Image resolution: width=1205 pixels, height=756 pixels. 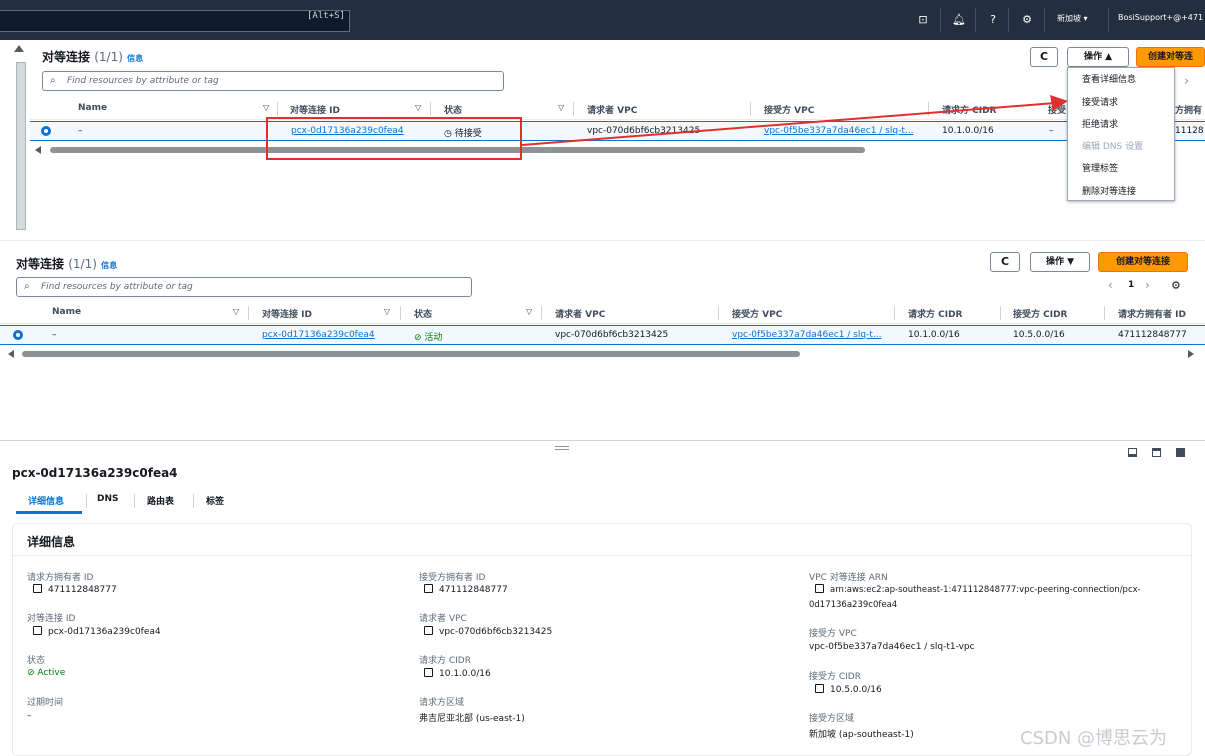 I want to click on cloudshell-icon: ⊡, so click(x=923, y=20).